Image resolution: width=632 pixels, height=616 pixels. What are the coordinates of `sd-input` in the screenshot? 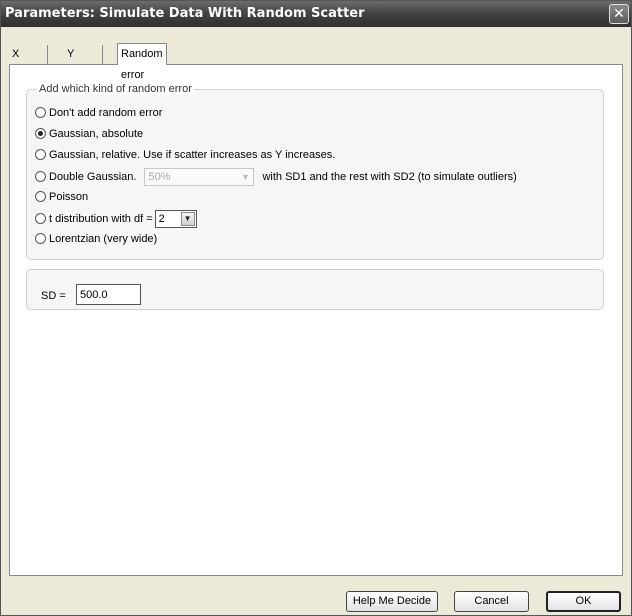 It's located at (108, 294).